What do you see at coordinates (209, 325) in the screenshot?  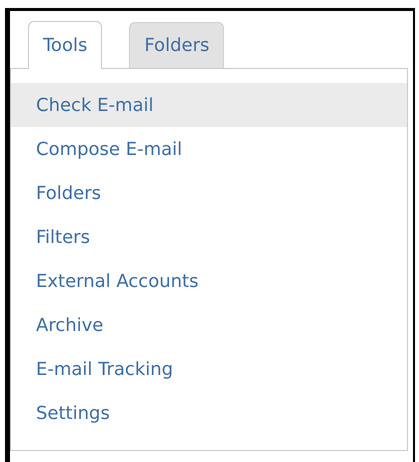 I see `menu-item: Archive` at bounding box center [209, 325].